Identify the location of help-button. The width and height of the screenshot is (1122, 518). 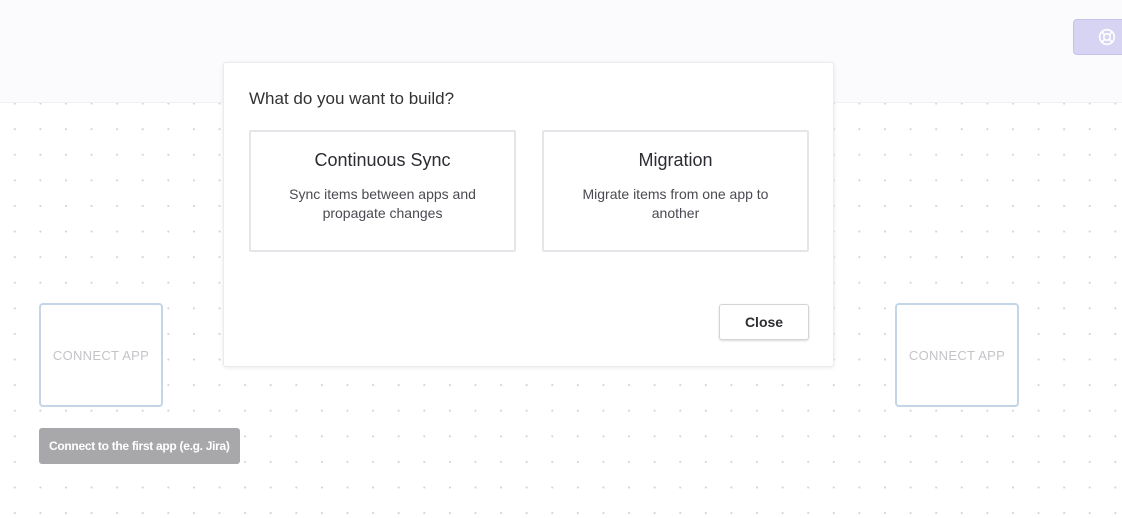
(1097, 37).